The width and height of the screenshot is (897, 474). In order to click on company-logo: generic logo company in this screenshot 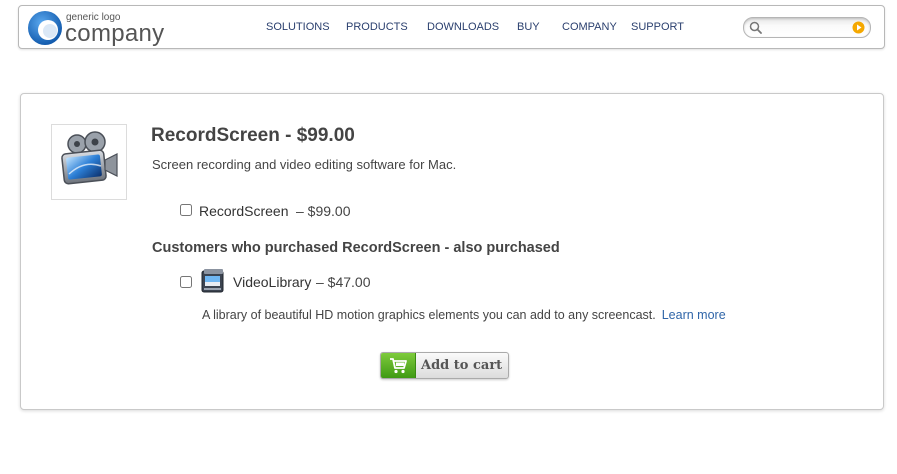, I will do `click(102, 28)`.